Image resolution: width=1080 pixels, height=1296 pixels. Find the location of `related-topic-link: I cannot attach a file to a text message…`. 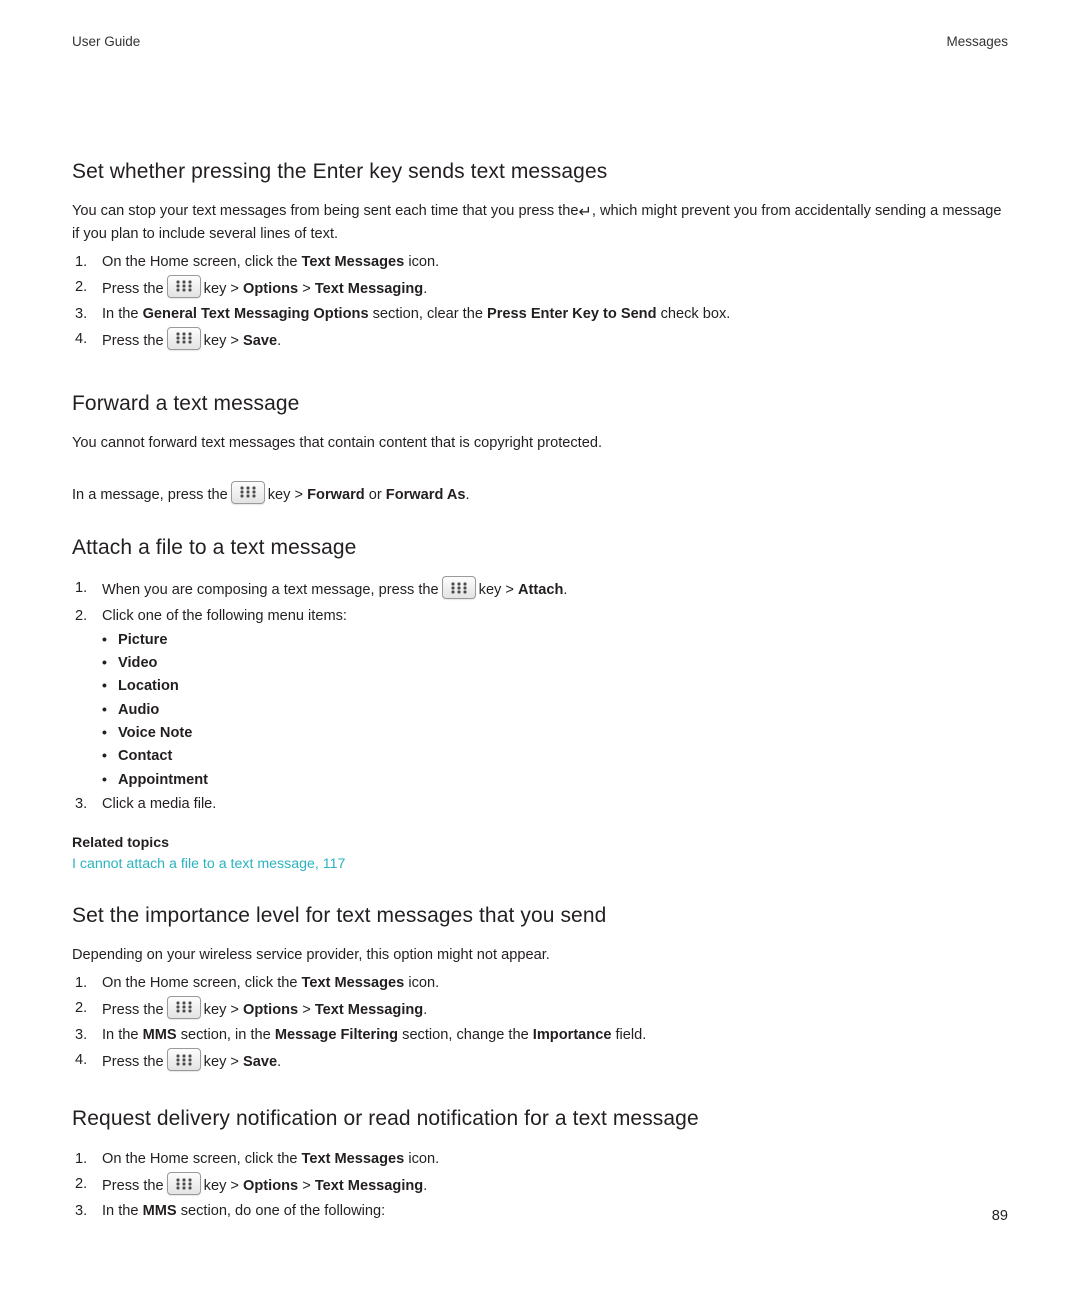

related-topic-link: I cannot attach a file to a text message… is located at coordinates (540, 864).